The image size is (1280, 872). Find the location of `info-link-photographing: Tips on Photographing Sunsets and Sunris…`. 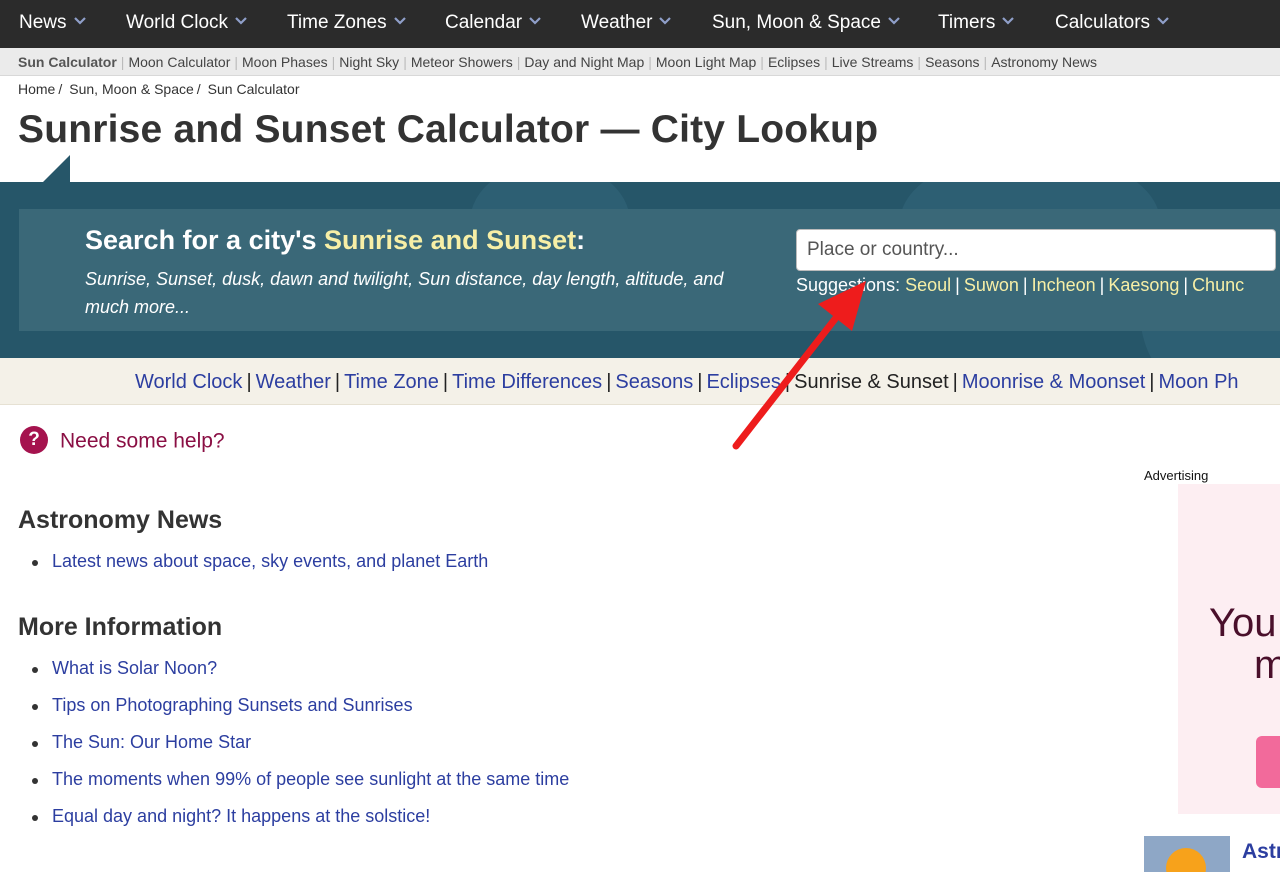

info-link-photographing: Tips on Photographing Sunsets and Sunris… is located at coordinates (232, 705).